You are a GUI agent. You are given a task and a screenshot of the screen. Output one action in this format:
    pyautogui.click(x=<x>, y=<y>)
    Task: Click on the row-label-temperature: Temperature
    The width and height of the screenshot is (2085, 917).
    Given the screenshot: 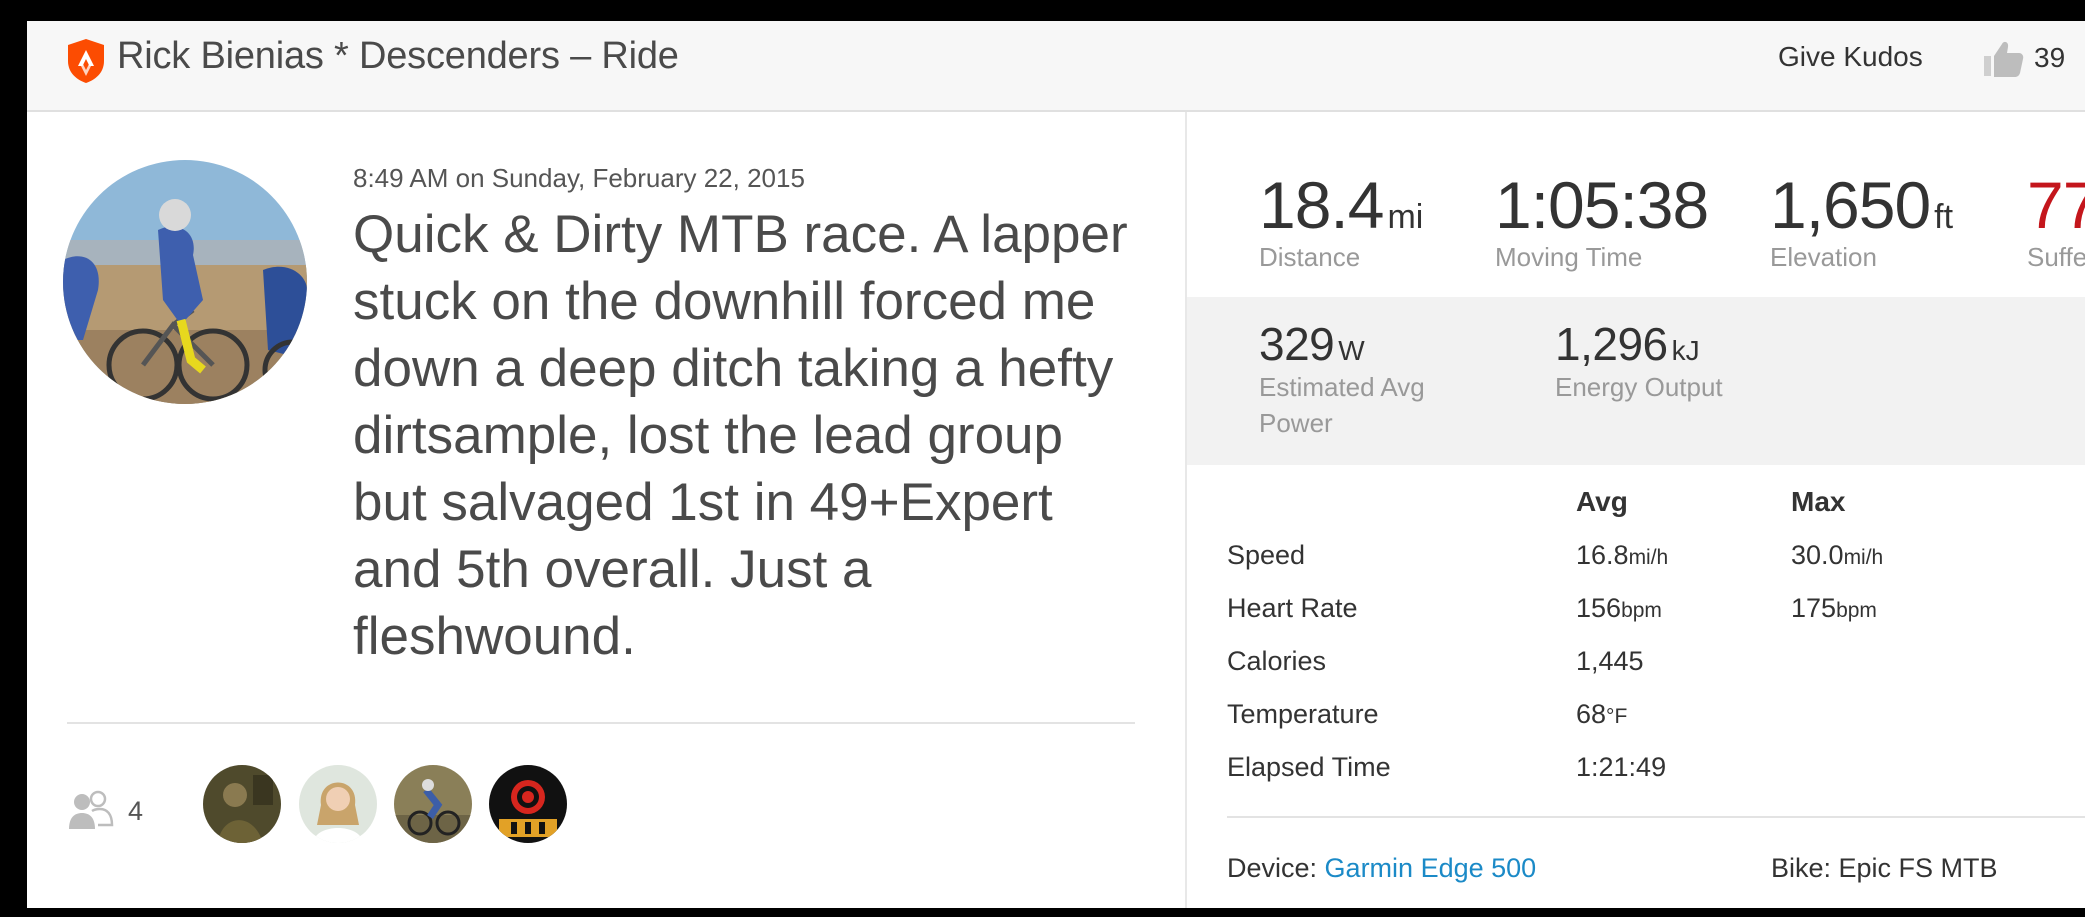 What is the action you would take?
    pyautogui.click(x=1303, y=714)
    